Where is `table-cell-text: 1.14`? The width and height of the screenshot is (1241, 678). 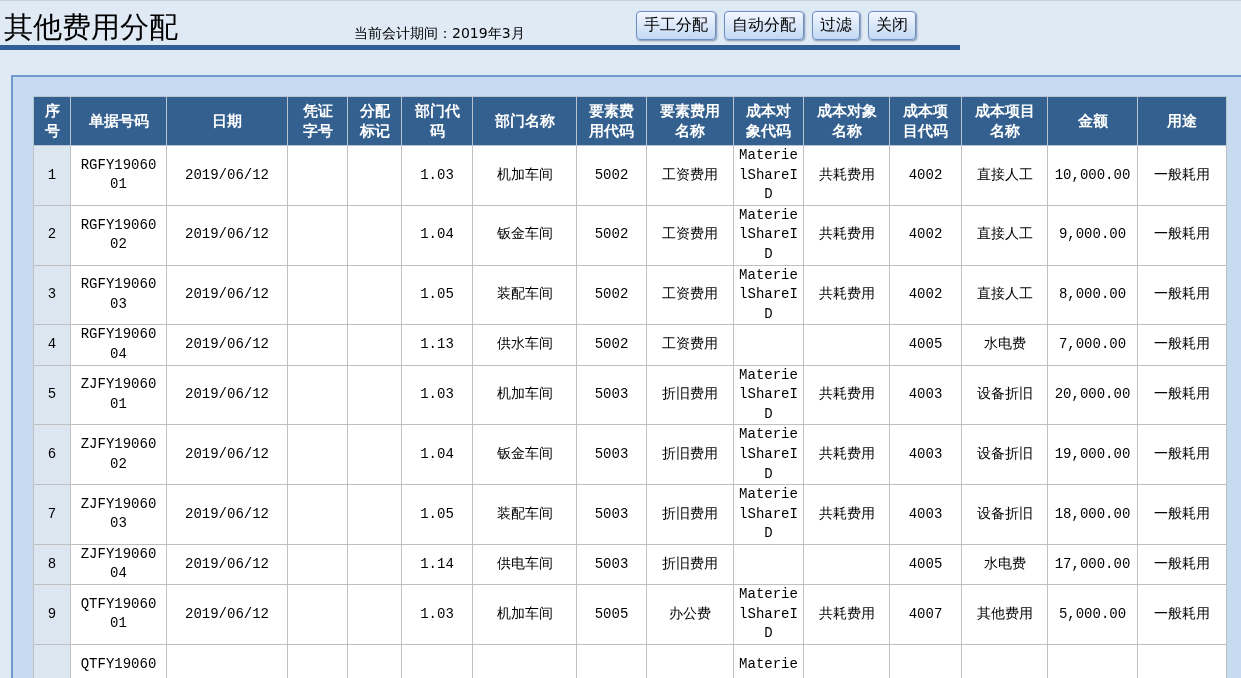 table-cell-text: 1.14 is located at coordinates (437, 564).